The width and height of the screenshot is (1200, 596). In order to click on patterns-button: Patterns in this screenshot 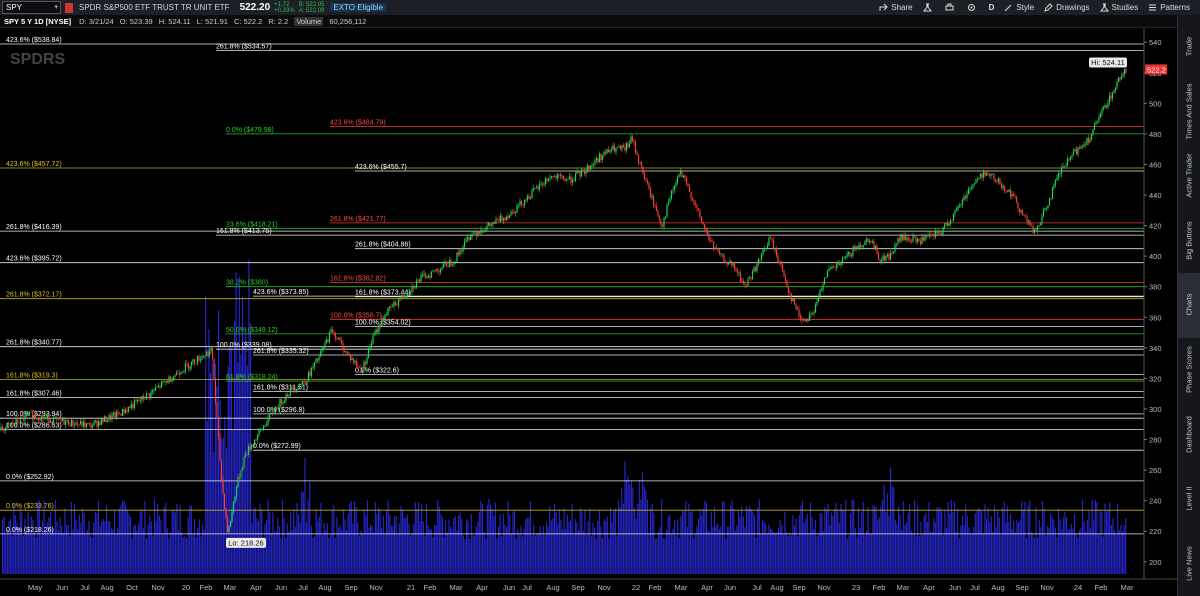, I will do `click(1169, 7)`.